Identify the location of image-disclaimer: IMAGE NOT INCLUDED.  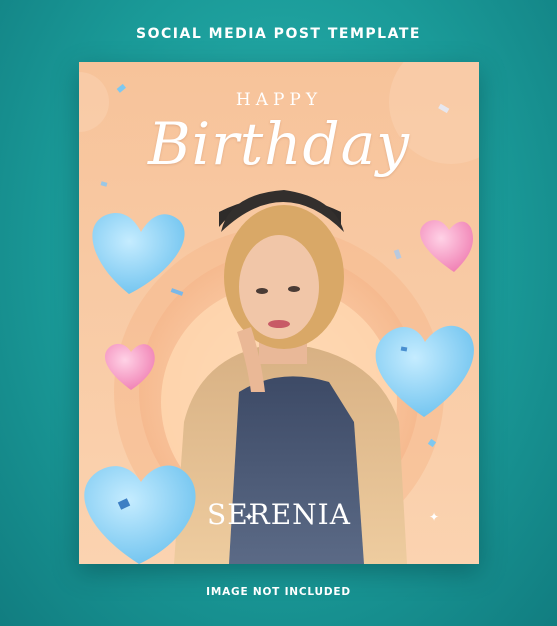
(278, 592).